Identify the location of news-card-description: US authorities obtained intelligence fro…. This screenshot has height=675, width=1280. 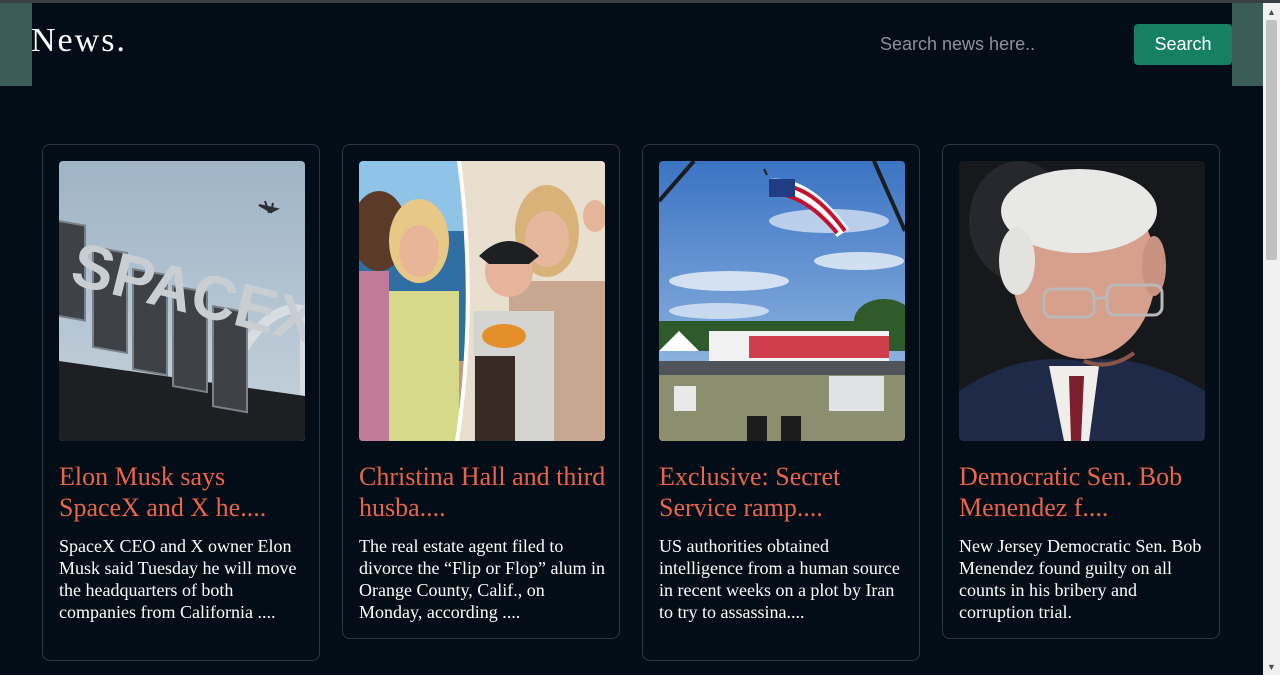
(779, 579).